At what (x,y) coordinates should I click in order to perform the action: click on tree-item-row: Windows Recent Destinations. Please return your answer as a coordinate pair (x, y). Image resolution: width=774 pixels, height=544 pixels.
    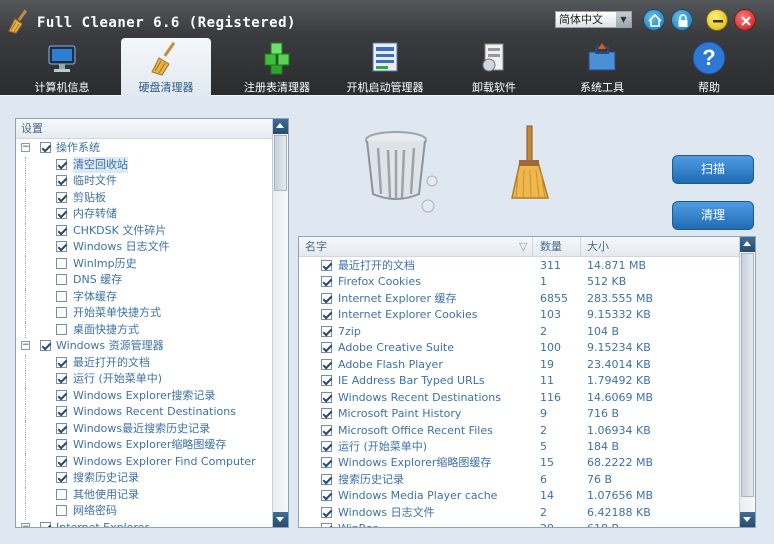
    Looking at the image, I should click on (145, 412).